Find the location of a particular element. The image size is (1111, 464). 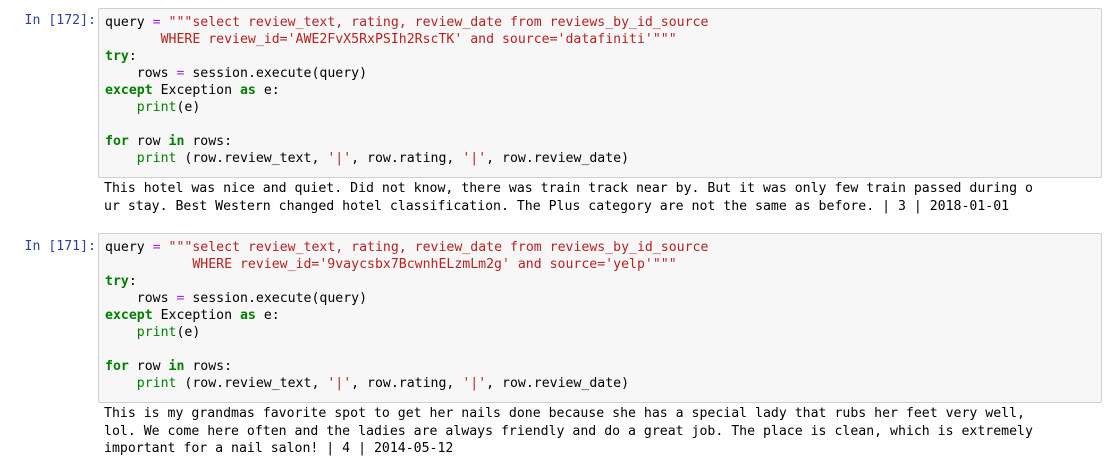

input-prompt: In [171]: is located at coordinates (60, 246).